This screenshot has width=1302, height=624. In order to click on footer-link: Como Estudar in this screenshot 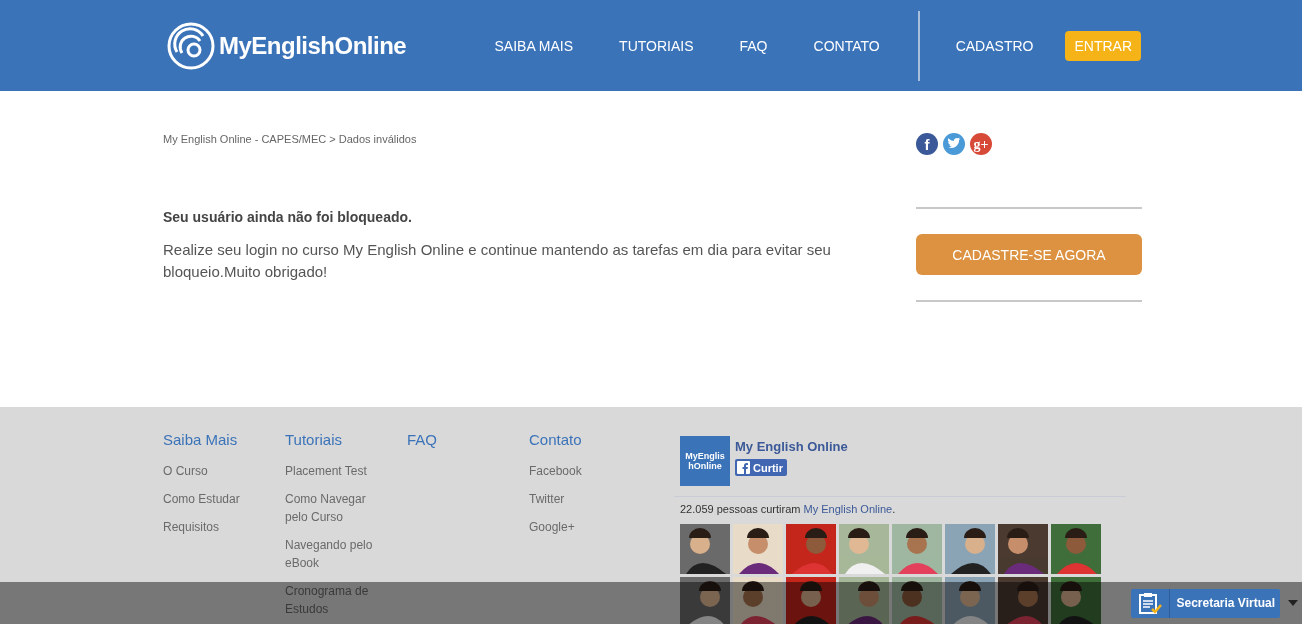, I will do `click(213, 499)`.